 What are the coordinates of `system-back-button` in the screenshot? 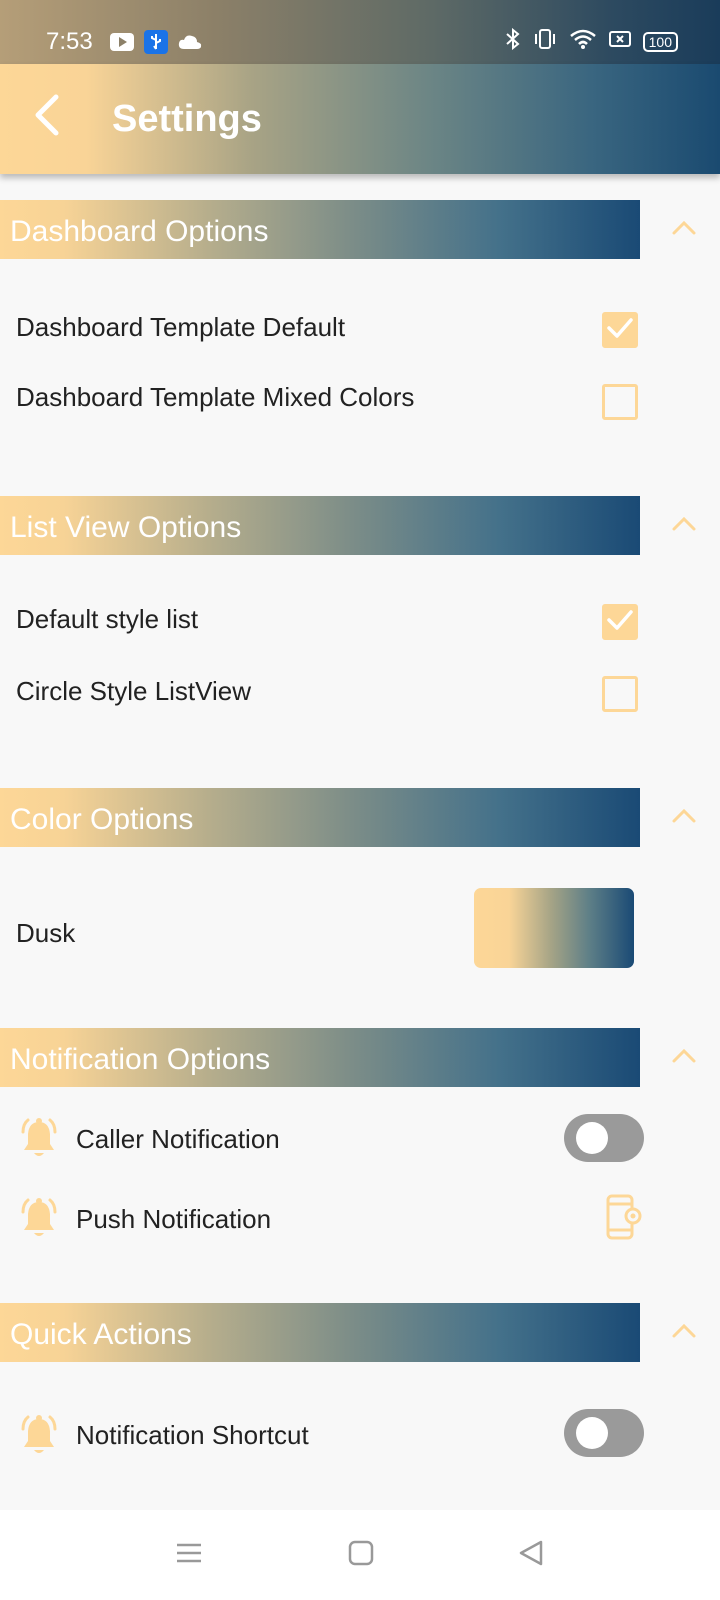 It's located at (531, 1555).